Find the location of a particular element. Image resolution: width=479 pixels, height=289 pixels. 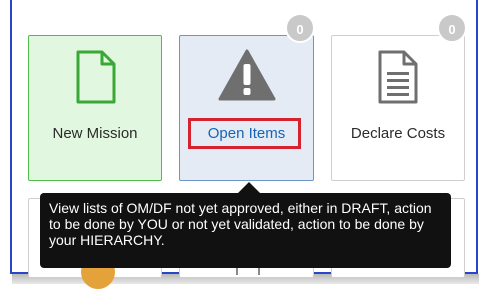

declare-costs-label: Declare Costs is located at coordinates (398, 133).